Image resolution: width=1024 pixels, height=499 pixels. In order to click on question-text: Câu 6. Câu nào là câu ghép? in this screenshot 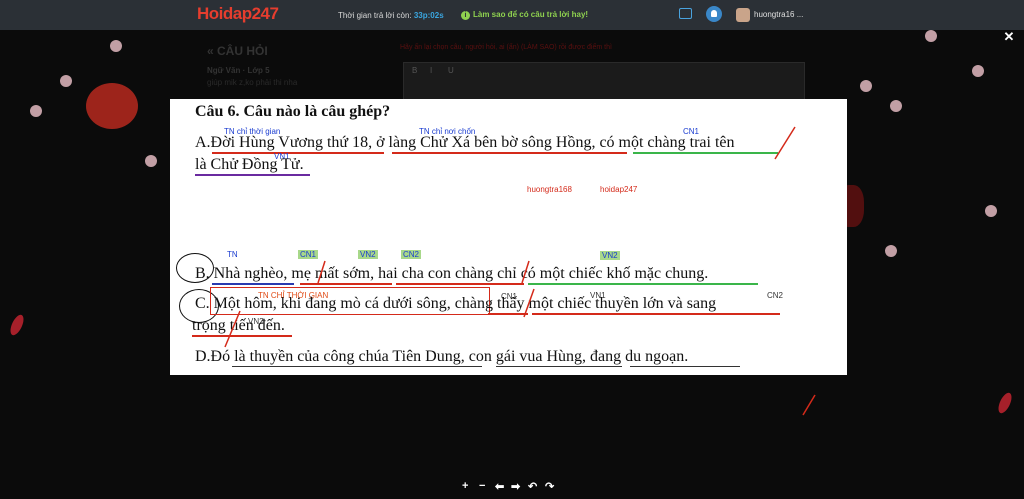, I will do `click(293, 111)`.